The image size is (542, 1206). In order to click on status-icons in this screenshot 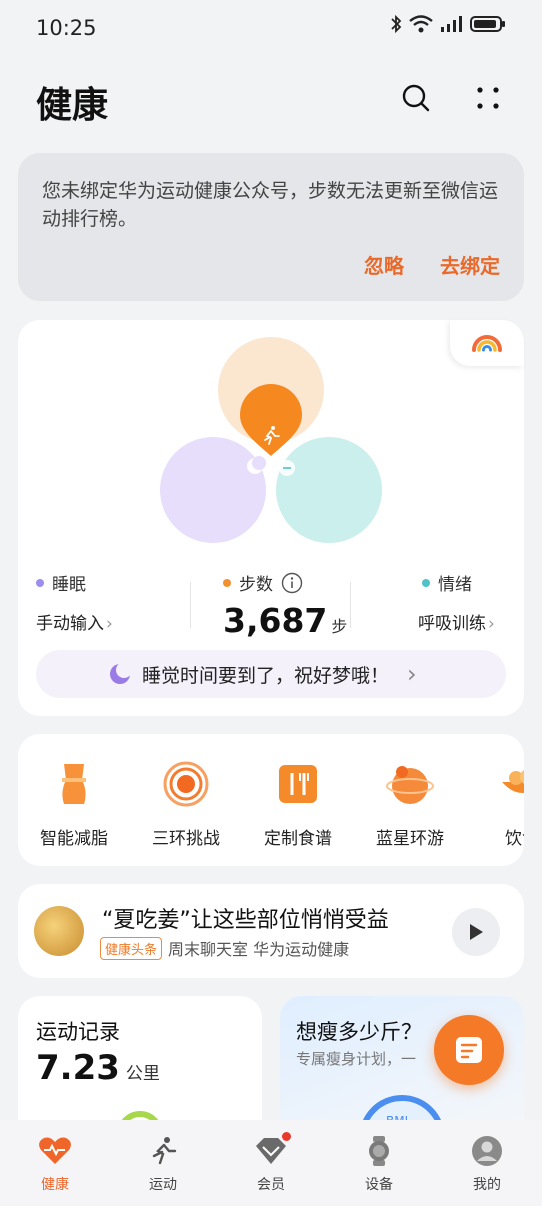, I will do `click(448, 24)`.